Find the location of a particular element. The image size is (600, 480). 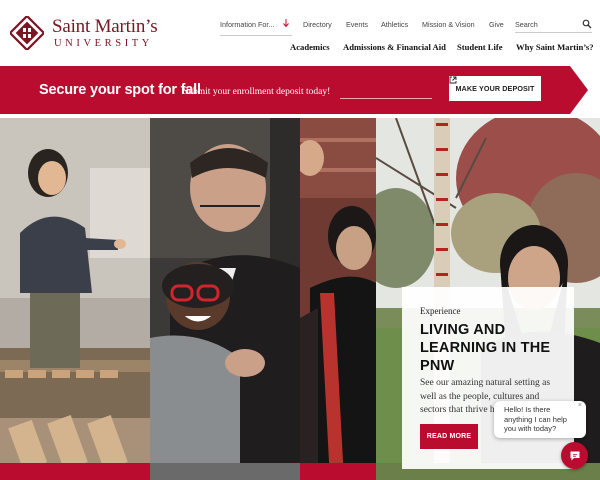

external-link-icon is located at coordinates (453, 80).